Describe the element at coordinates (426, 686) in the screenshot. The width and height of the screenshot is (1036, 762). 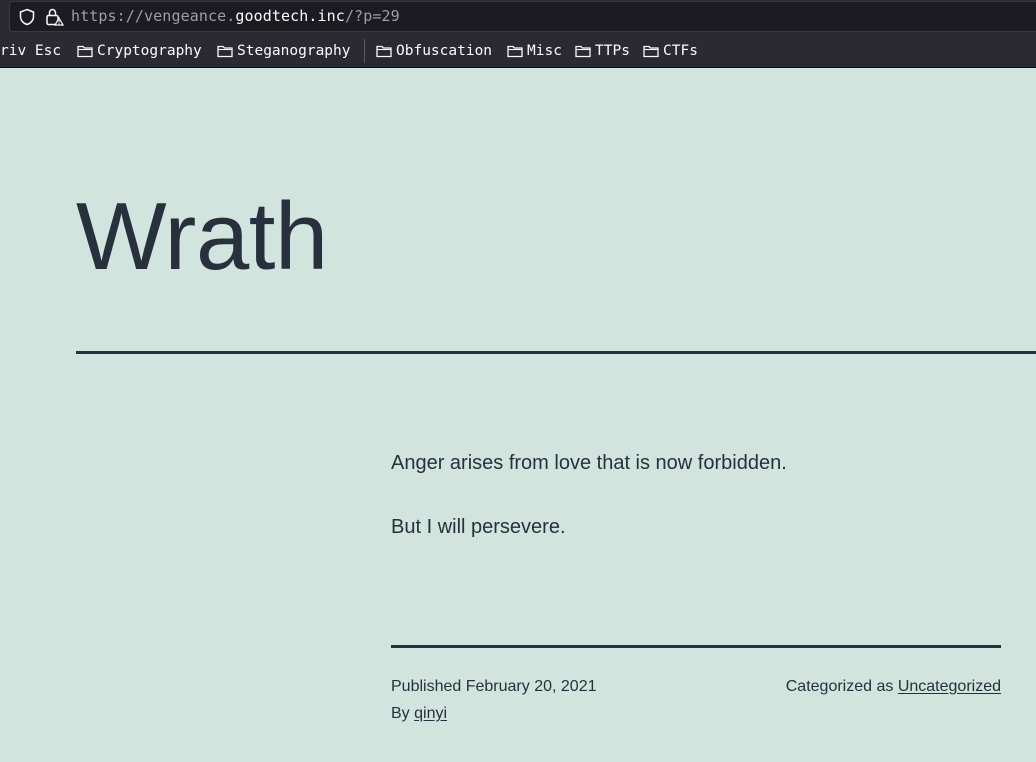
I see `published-label: Published` at that location.